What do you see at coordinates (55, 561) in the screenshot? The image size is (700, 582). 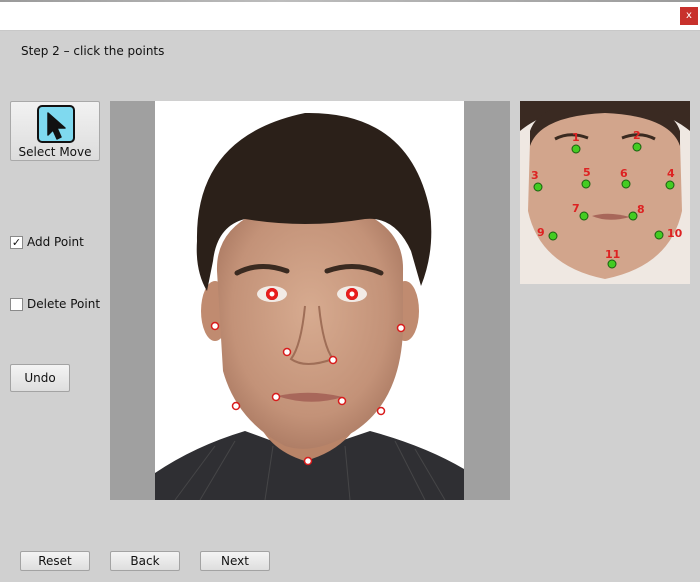 I see `reset-button: Reset` at bounding box center [55, 561].